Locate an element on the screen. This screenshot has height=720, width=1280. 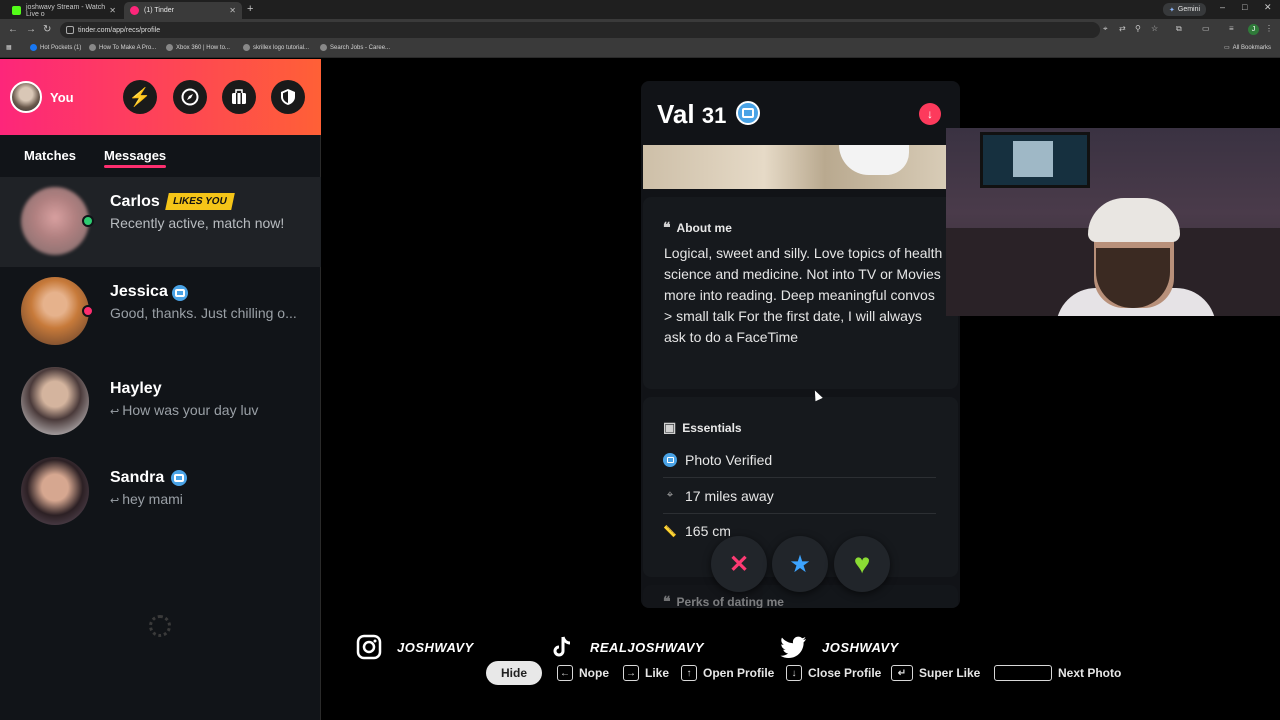
online-indicator is located at coordinates (88, 311).